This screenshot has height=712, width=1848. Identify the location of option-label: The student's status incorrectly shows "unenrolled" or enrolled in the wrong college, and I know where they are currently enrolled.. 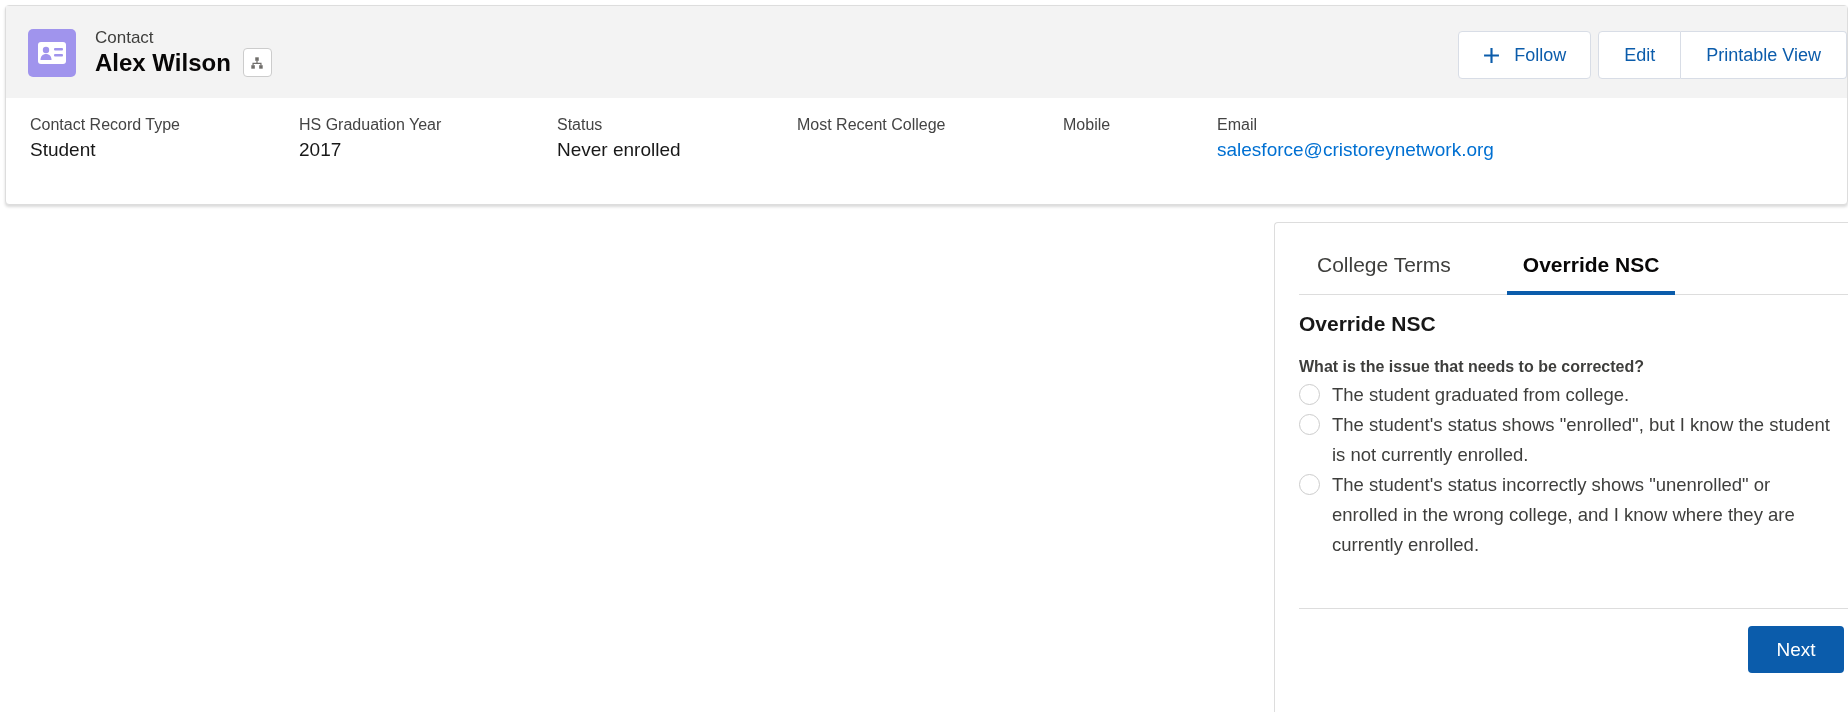
(1564, 515).